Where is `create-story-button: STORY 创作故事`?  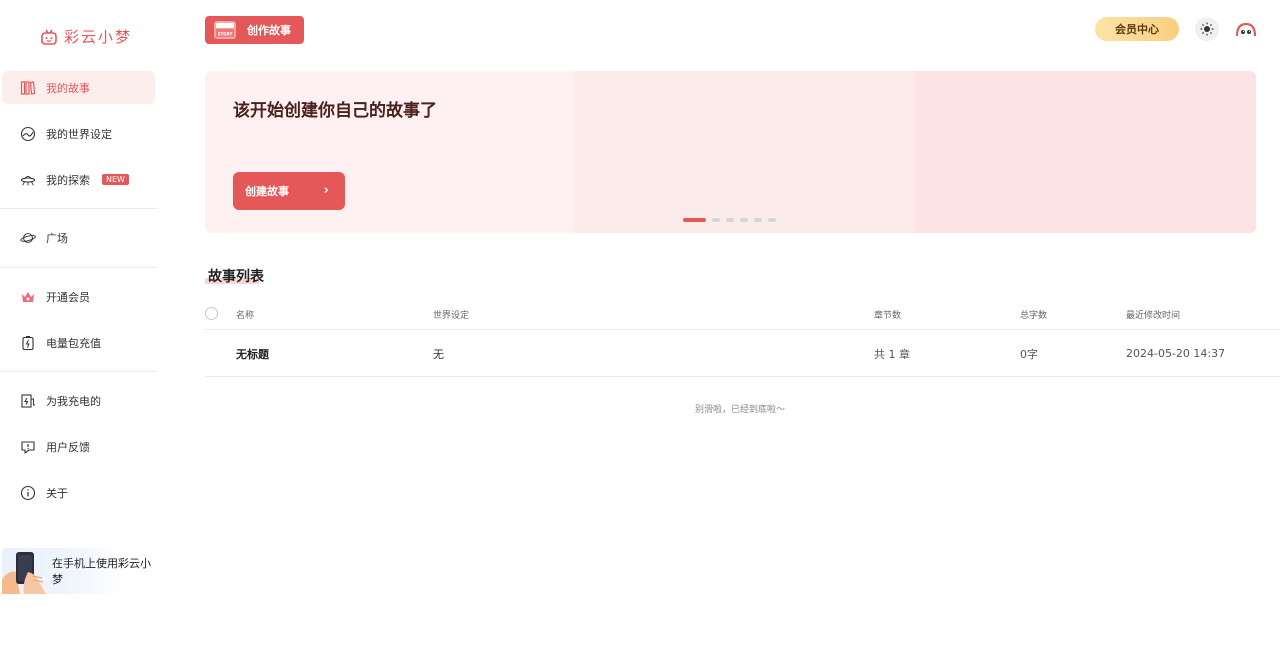 create-story-button: STORY 创作故事 is located at coordinates (254, 30).